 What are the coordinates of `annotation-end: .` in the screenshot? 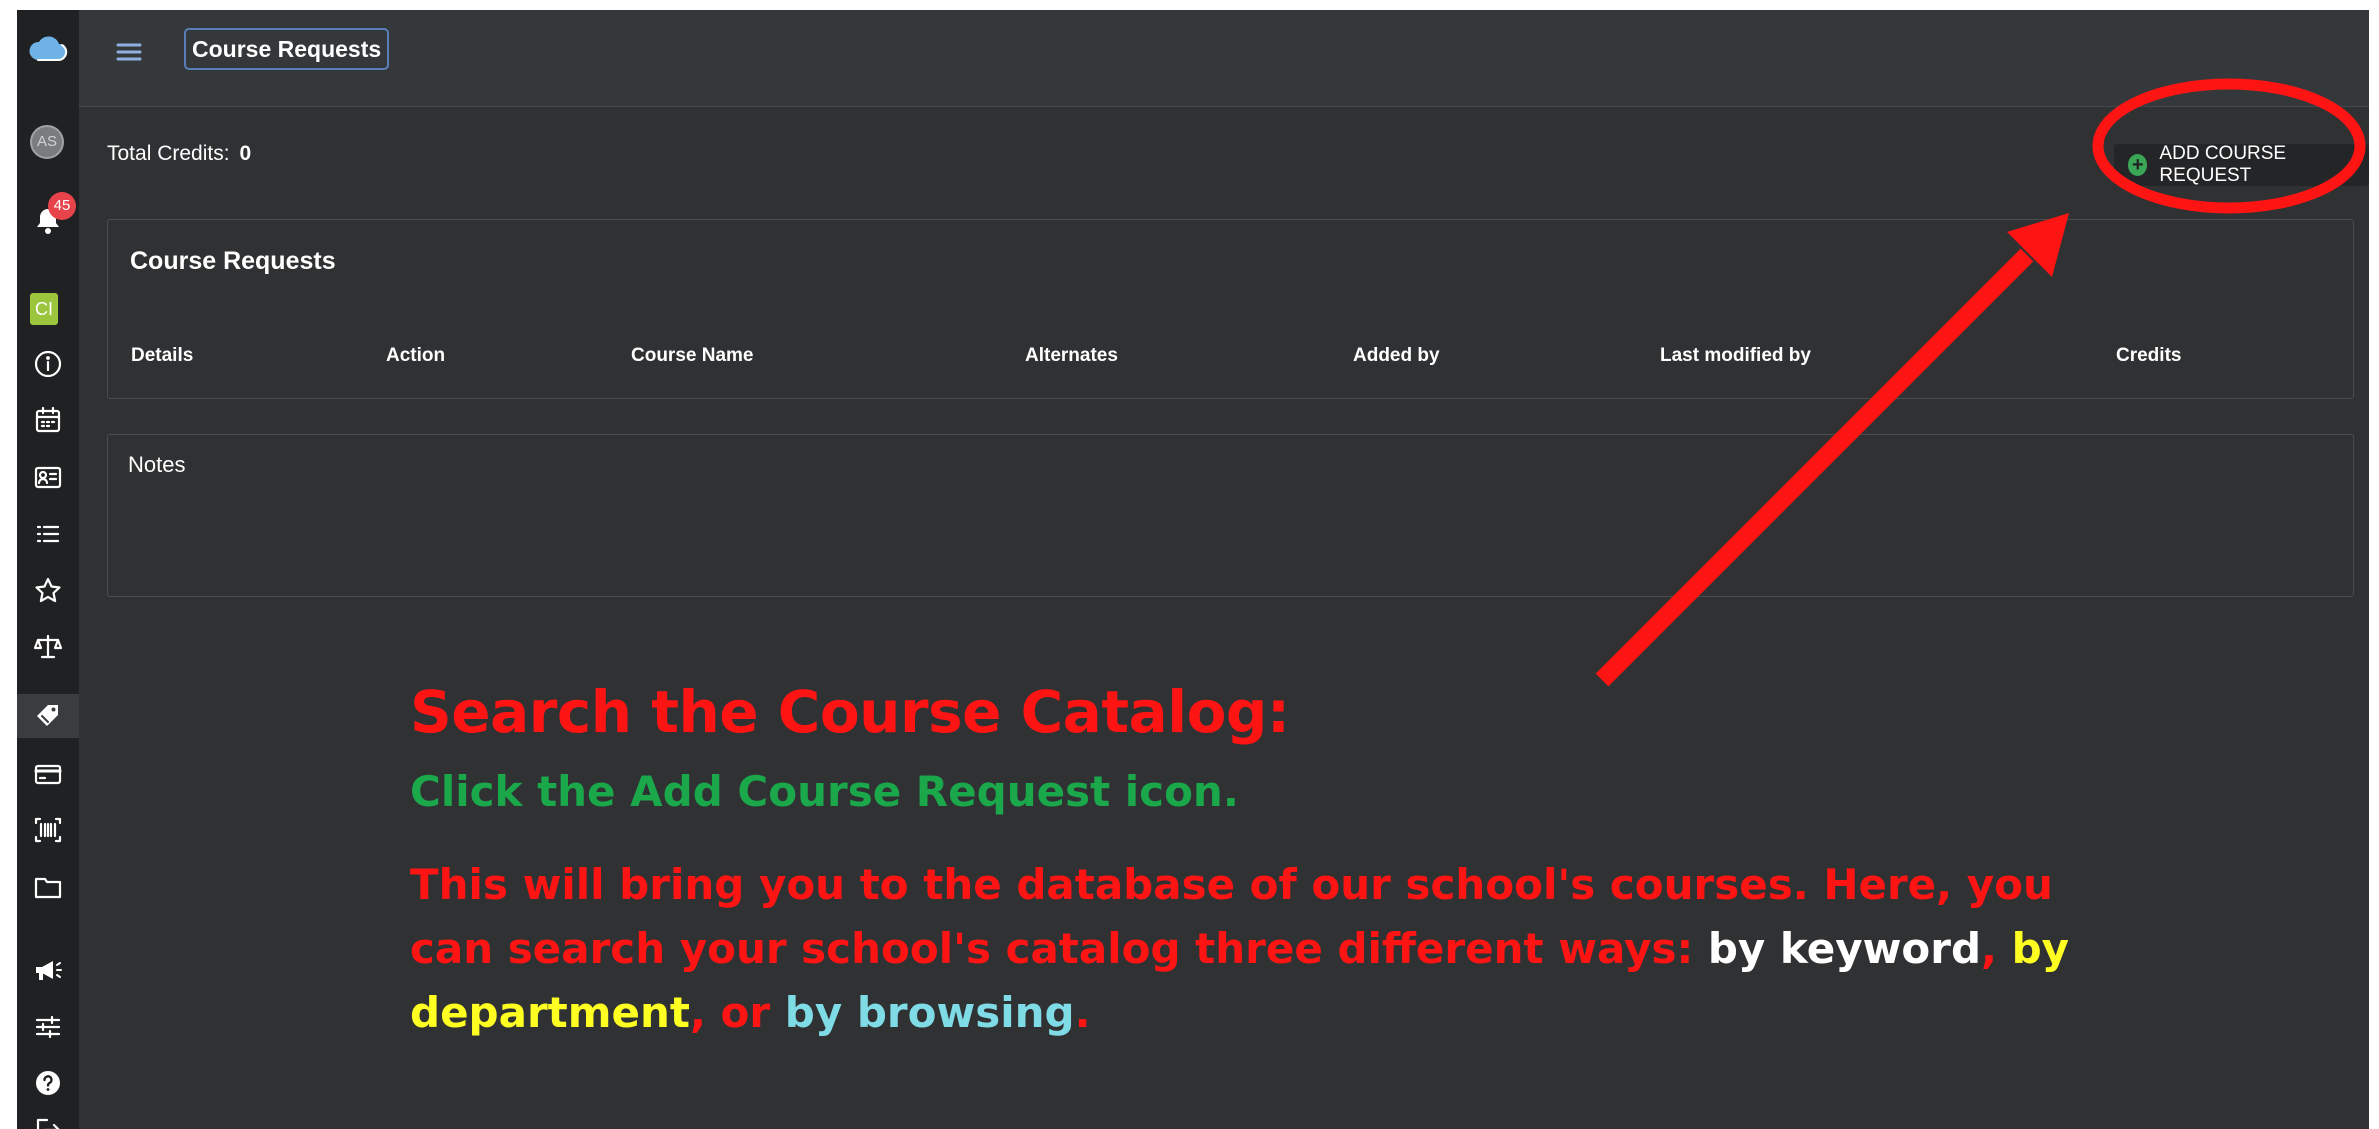 It's located at (1082, 1012).